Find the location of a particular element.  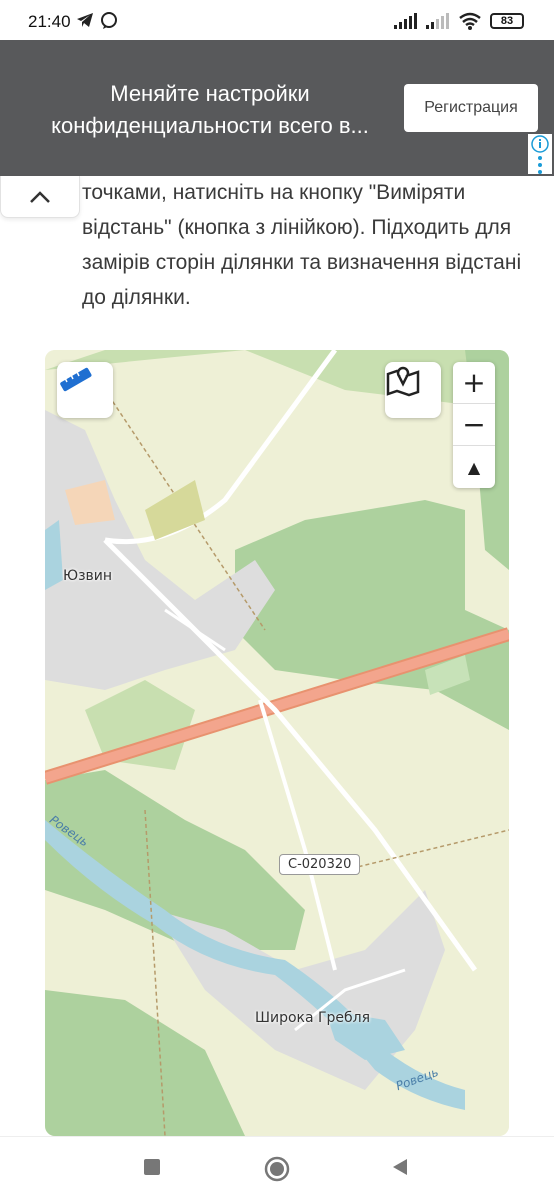

collapse-banner-button is located at coordinates (40, 197).